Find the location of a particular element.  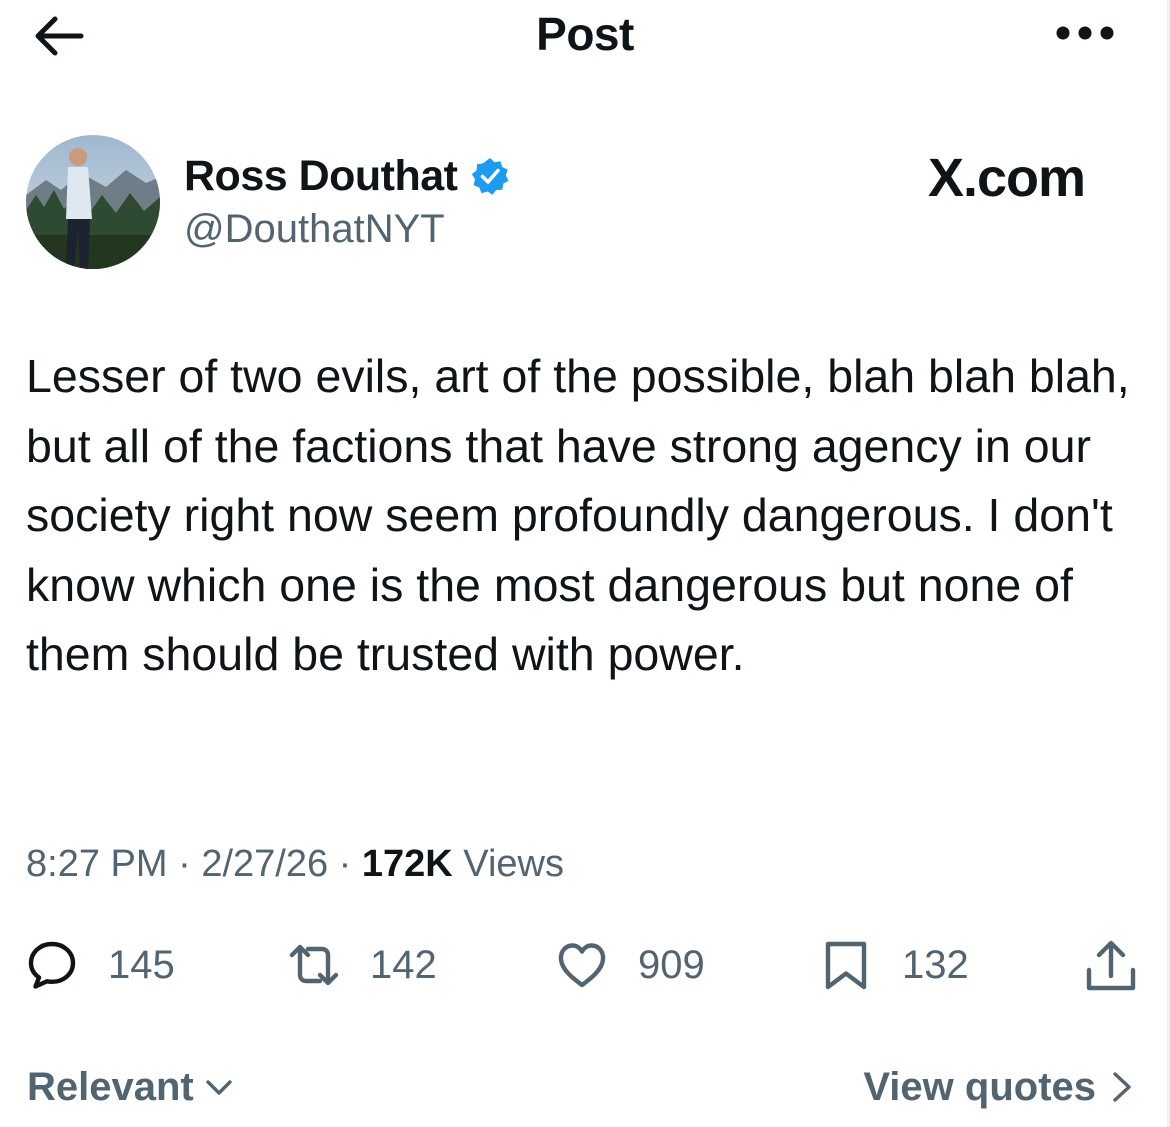

view-quotes-label: View quotes is located at coordinates (979, 1086).